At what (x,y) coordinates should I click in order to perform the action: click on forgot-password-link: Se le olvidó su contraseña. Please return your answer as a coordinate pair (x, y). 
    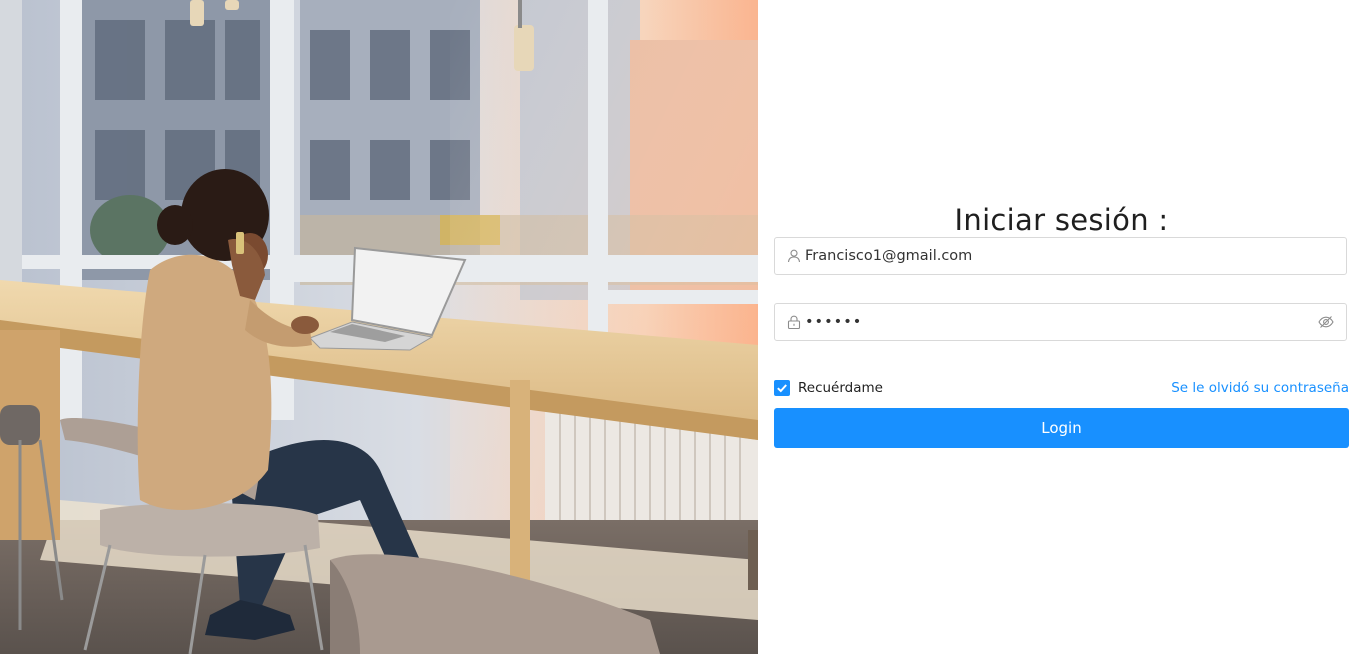
    Looking at the image, I should click on (1260, 388).